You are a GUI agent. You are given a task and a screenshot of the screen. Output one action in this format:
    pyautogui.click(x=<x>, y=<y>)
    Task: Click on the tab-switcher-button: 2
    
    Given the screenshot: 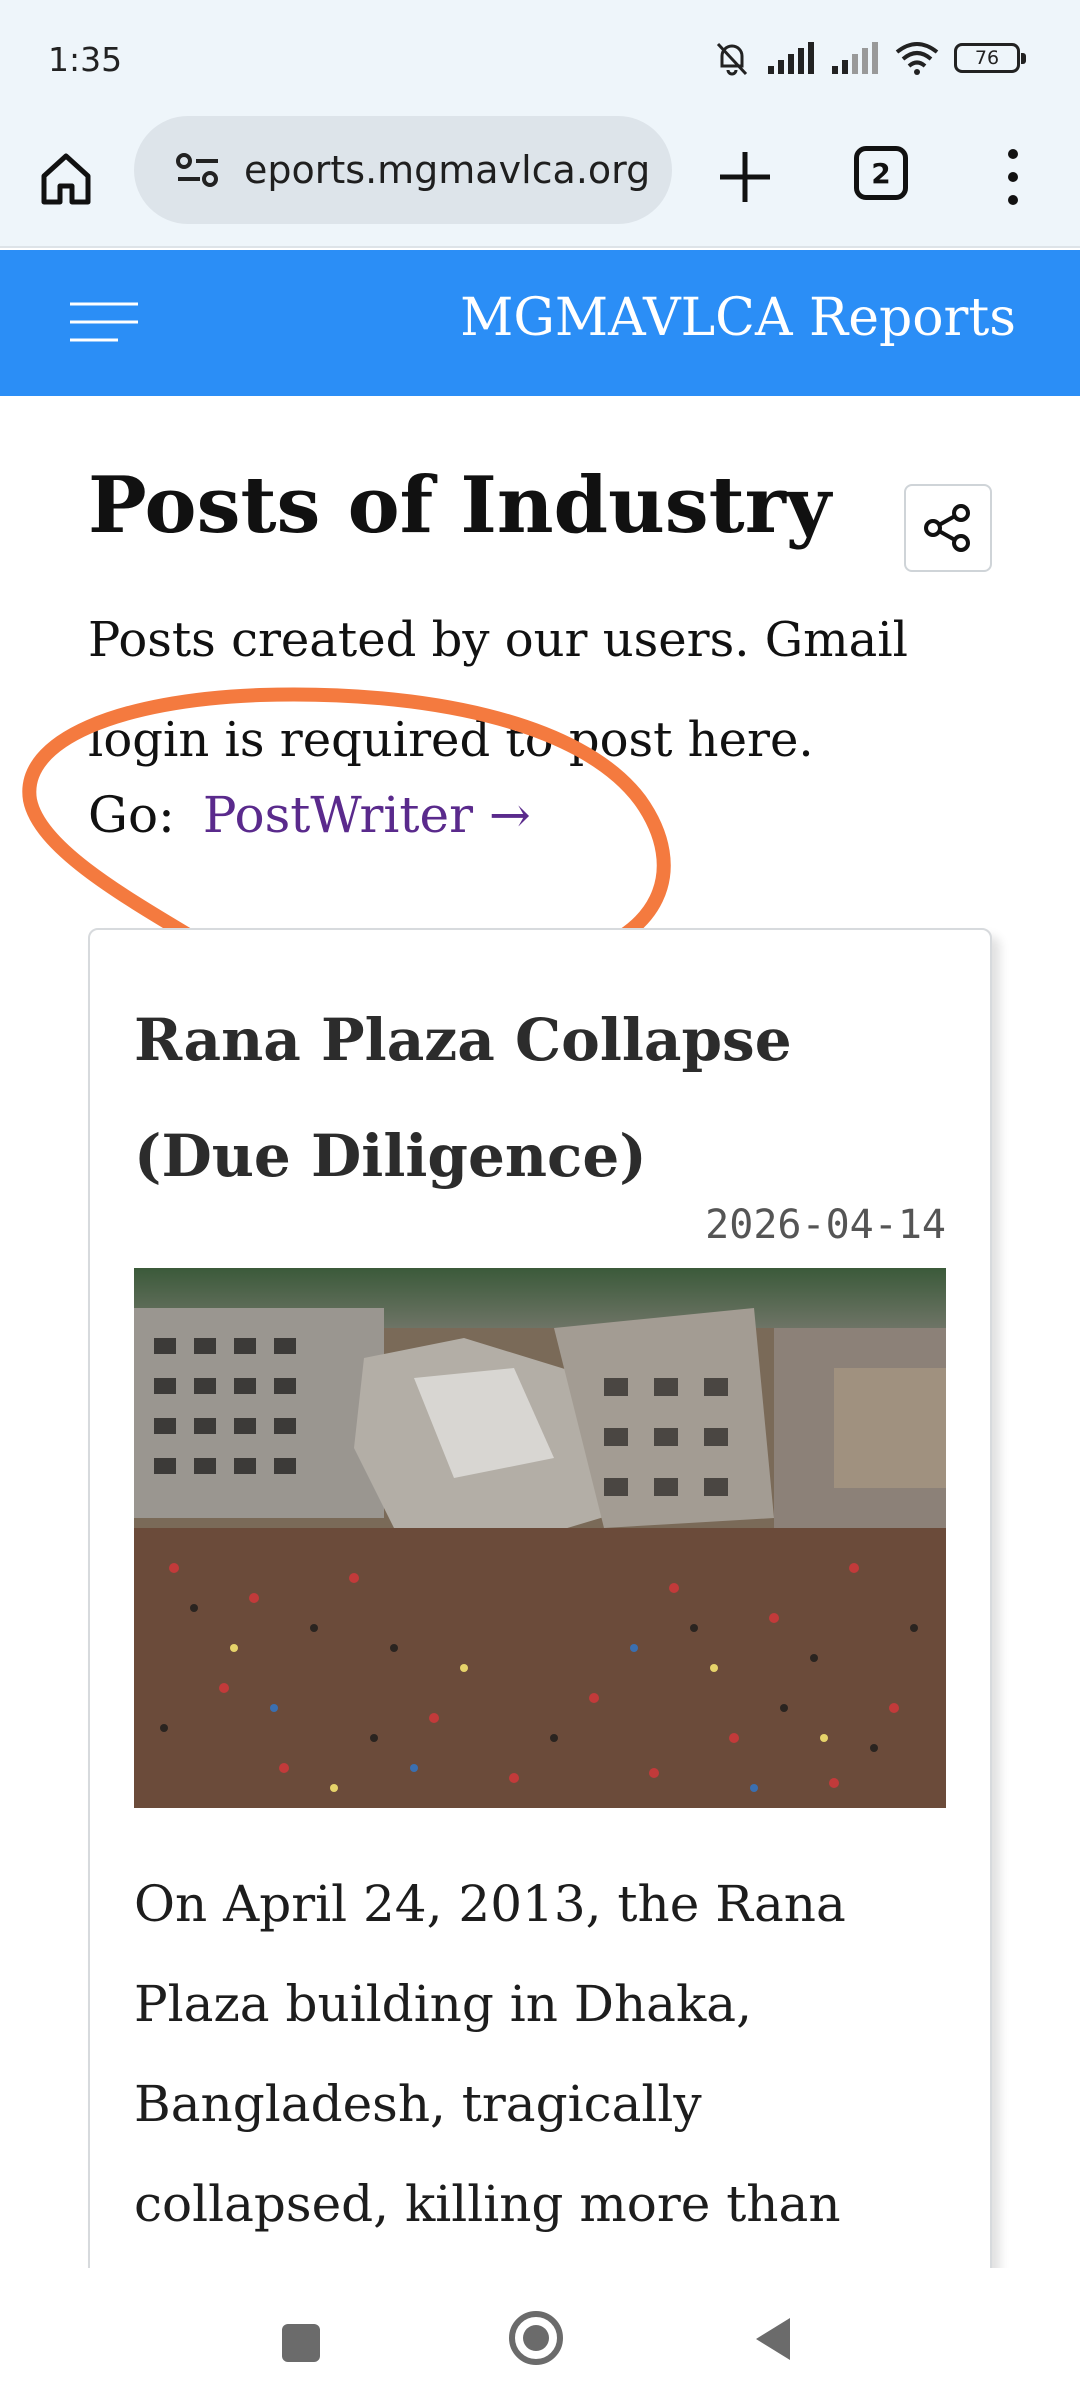 What is the action you would take?
    pyautogui.click(x=881, y=173)
    